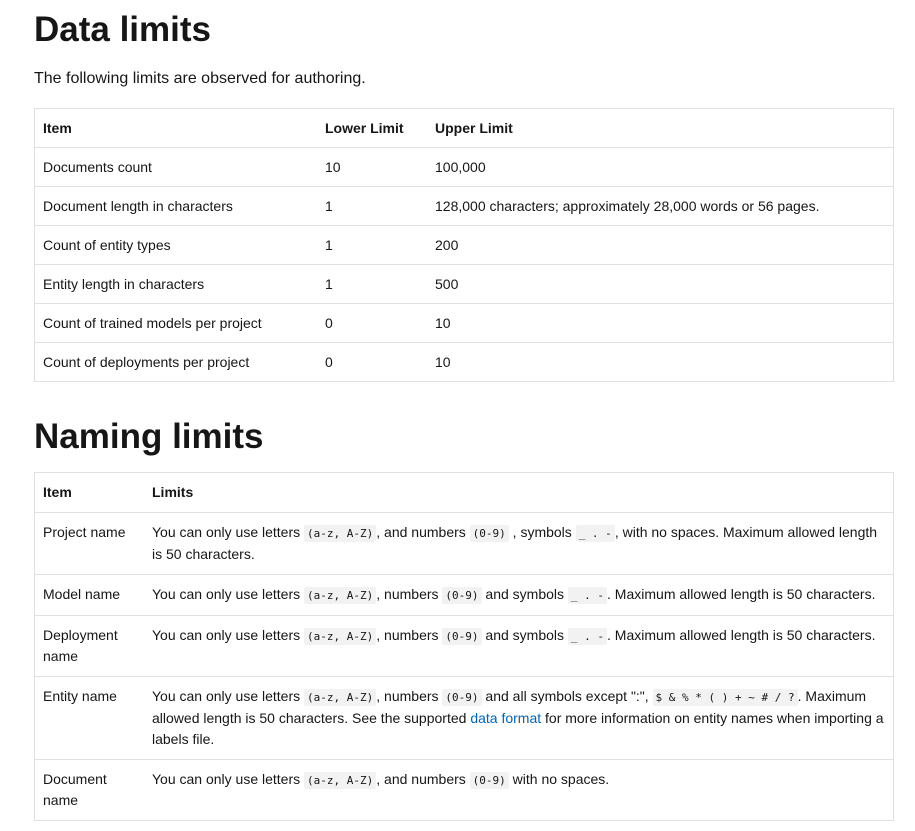 This screenshot has height=831, width=915. Describe the element at coordinates (372, 128) in the screenshot. I see `column-header: Lower Limit` at that location.